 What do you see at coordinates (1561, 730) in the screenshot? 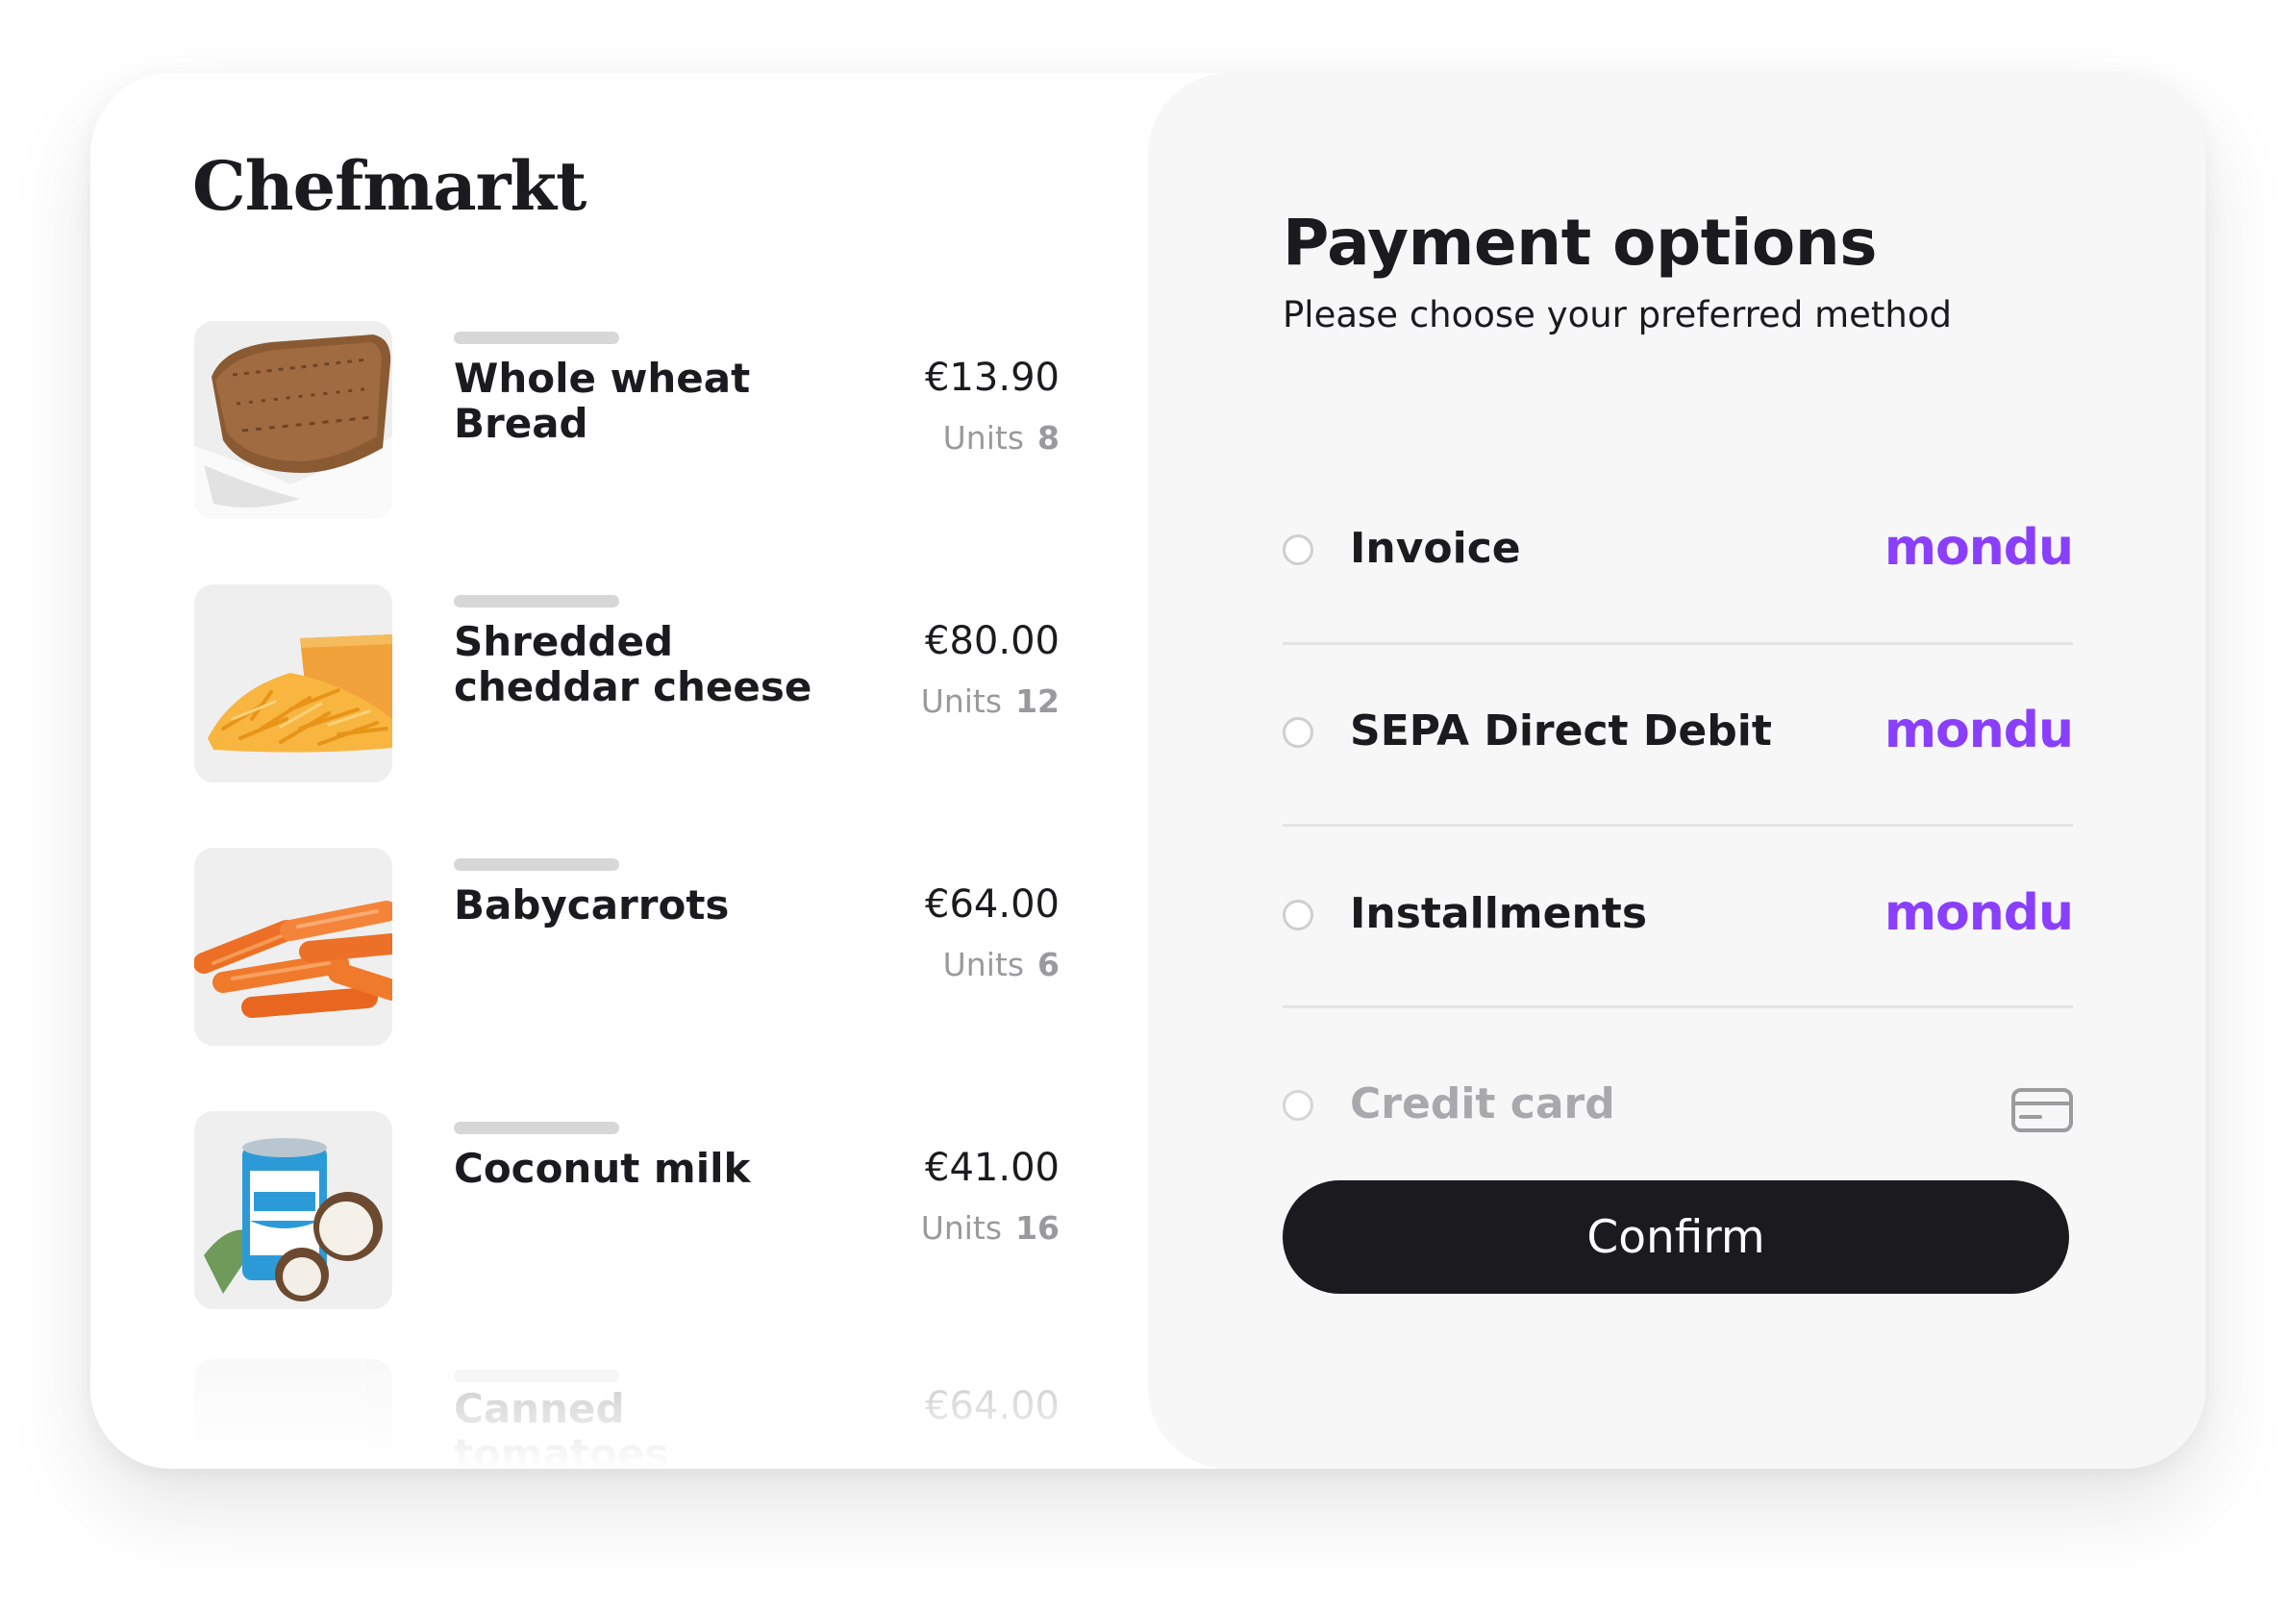
I see `option-label: SEPA Direct Debit` at bounding box center [1561, 730].